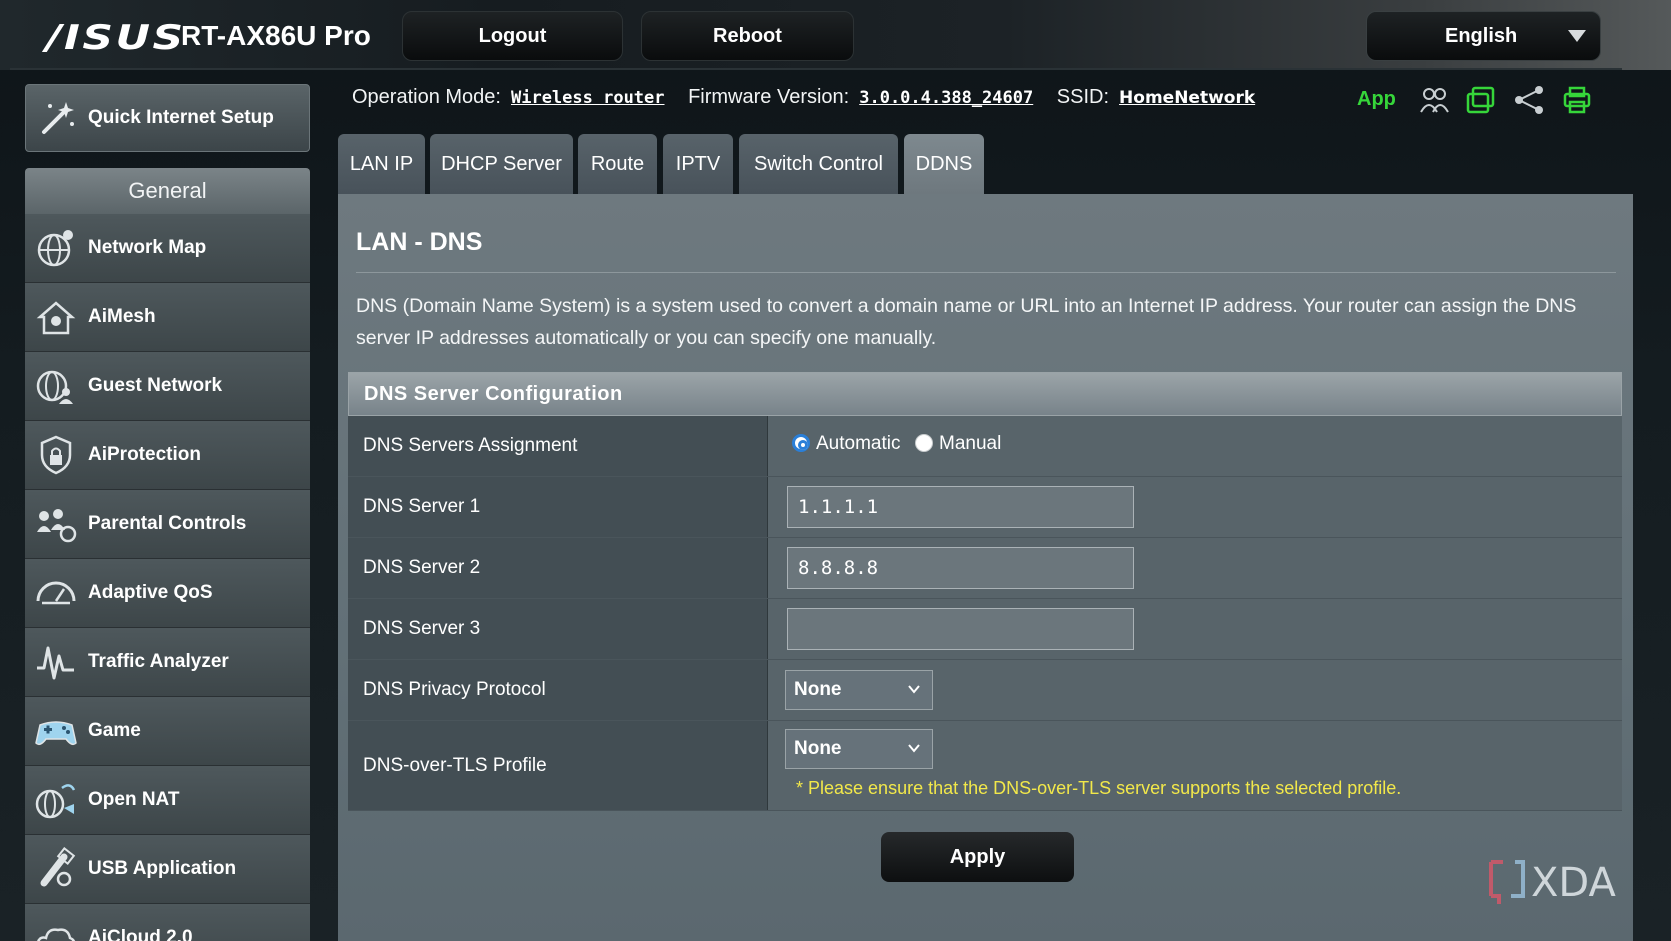  What do you see at coordinates (1187, 98) in the screenshot?
I see `ssid-link: HomeNetwork` at bounding box center [1187, 98].